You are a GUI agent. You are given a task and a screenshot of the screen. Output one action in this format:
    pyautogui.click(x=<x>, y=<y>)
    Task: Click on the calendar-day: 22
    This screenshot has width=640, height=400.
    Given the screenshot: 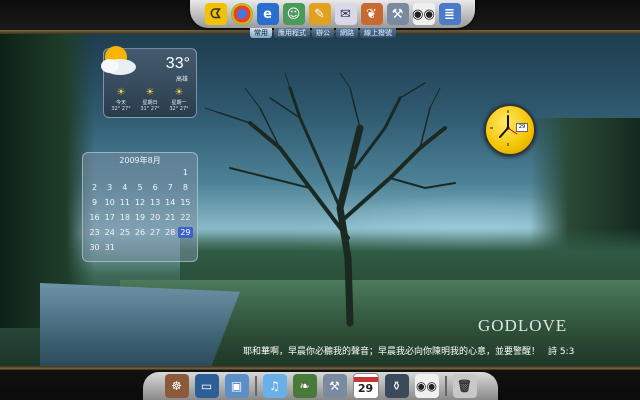 What is the action you would take?
    pyautogui.click(x=185, y=217)
    